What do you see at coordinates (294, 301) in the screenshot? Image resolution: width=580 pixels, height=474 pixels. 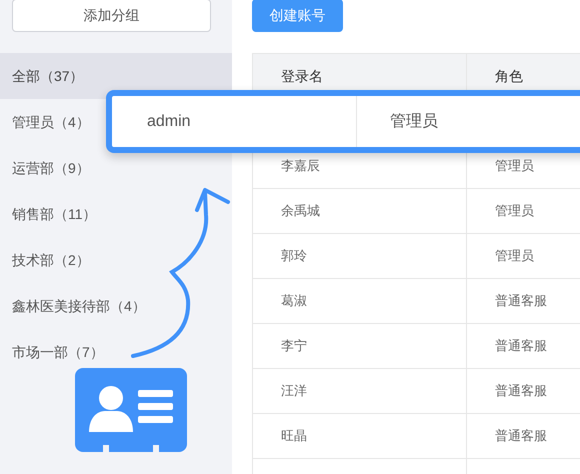 I see `table-cell-text: 葛淑` at bounding box center [294, 301].